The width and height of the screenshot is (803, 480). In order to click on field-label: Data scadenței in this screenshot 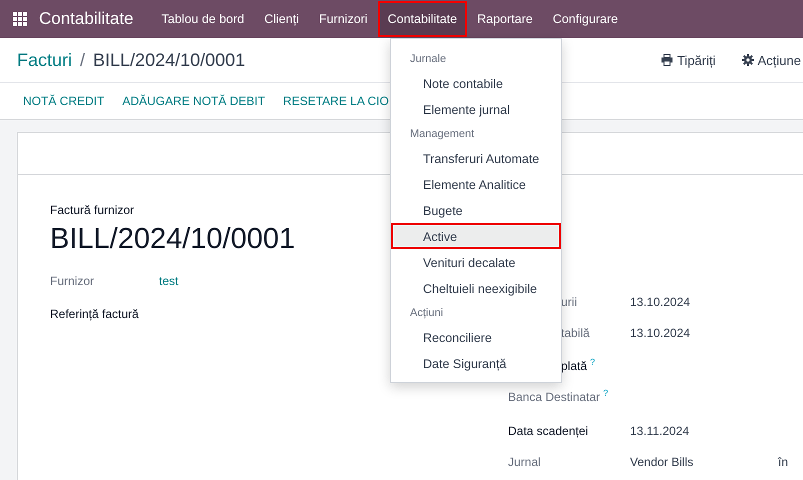, I will do `click(548, 431)`.